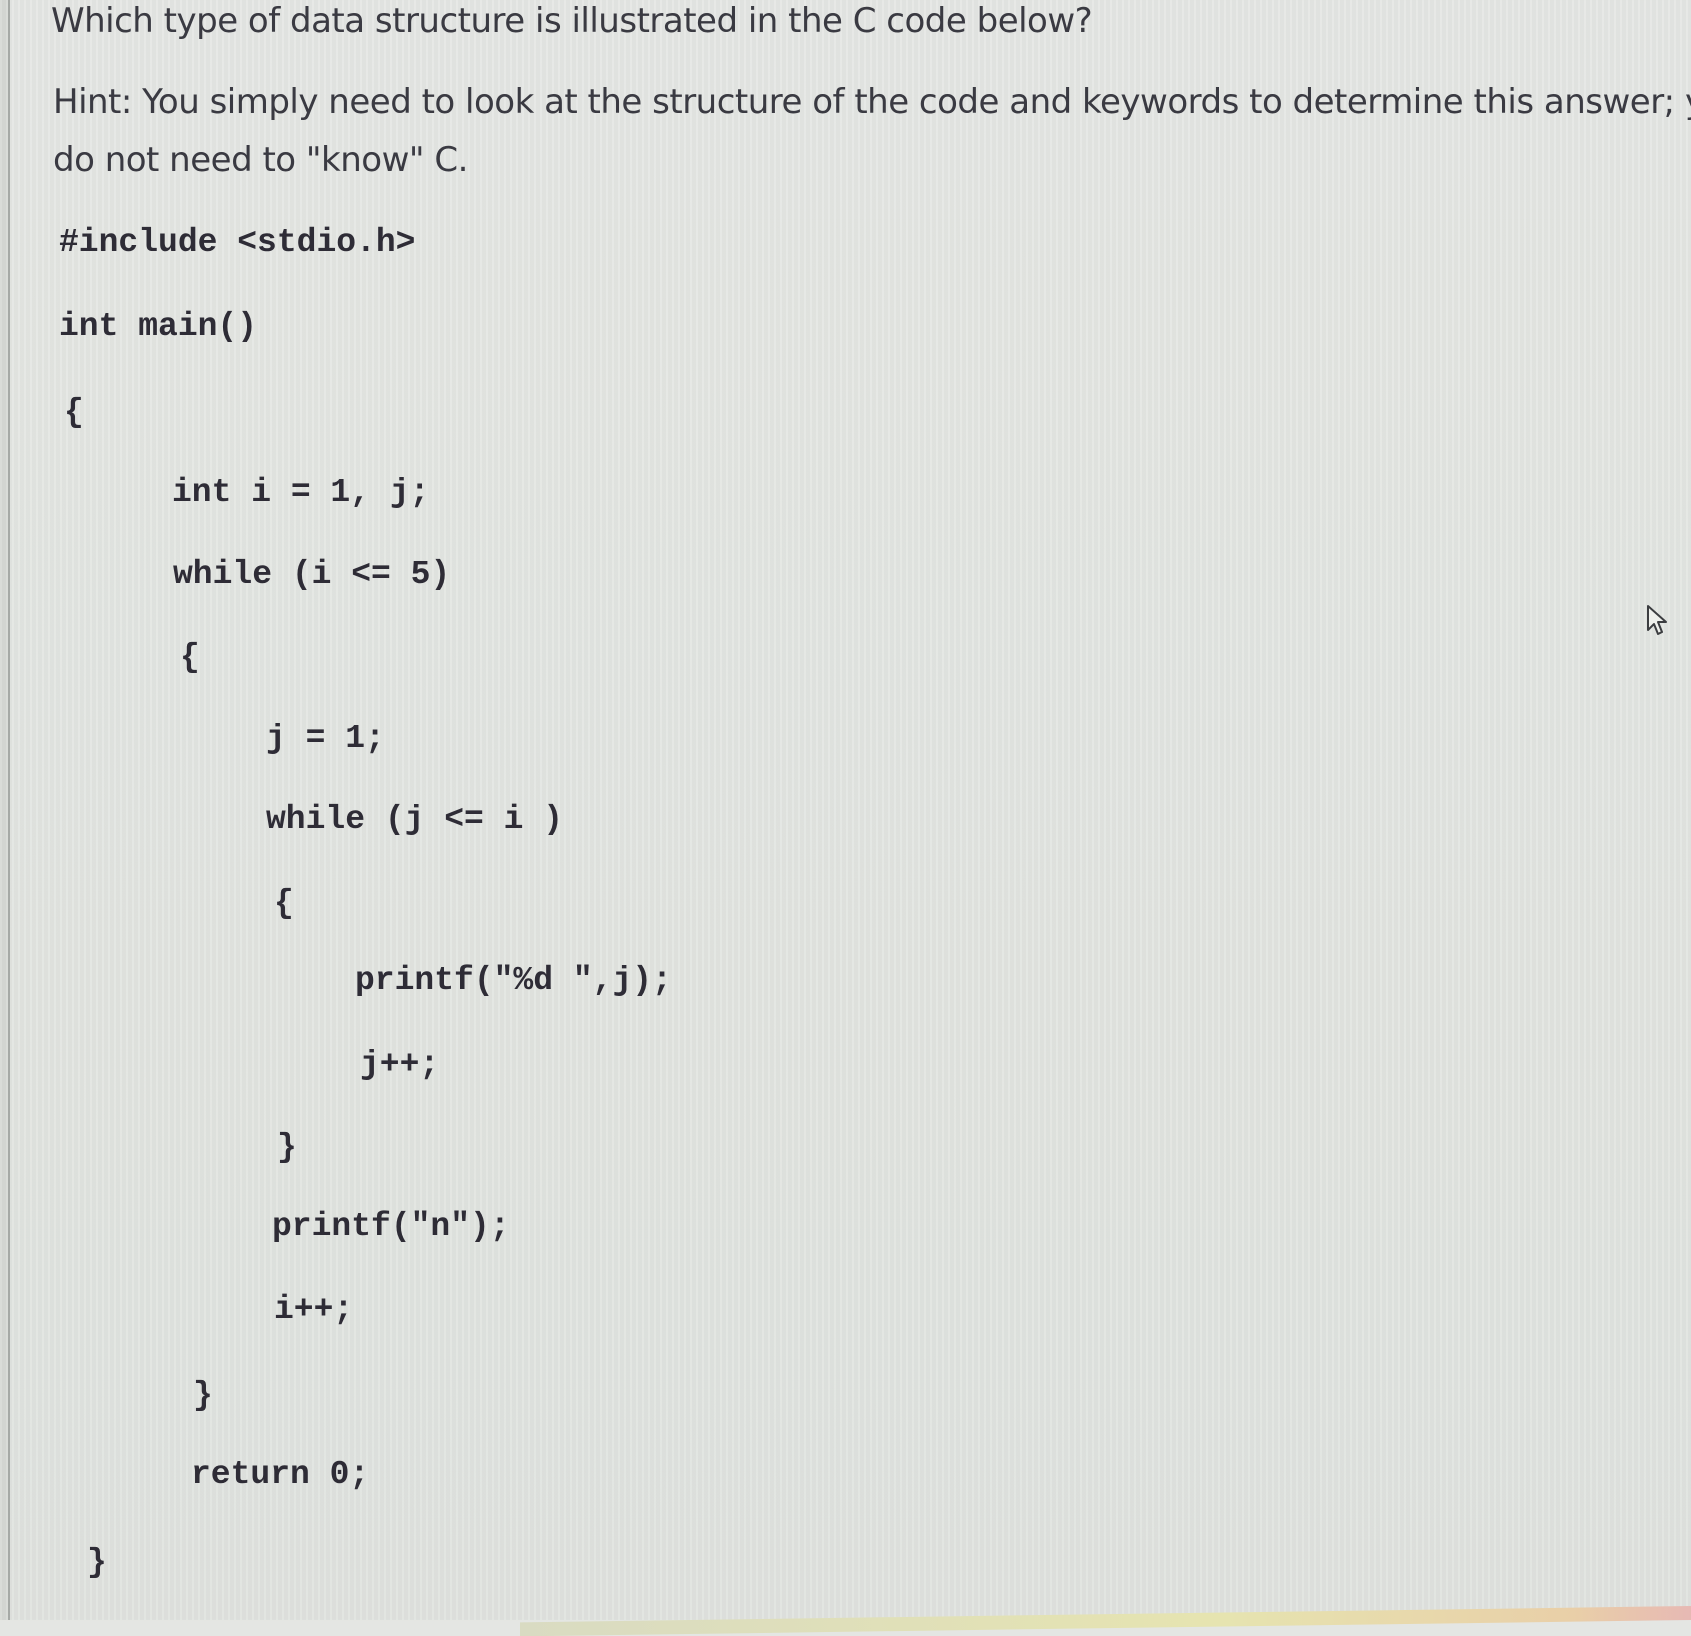 The width and height of the screenshot is (1691, 1636). Describe the element at coordinates (325, 738) in the screenshot. I see `code-line-j-init: j = 1;` at that location.